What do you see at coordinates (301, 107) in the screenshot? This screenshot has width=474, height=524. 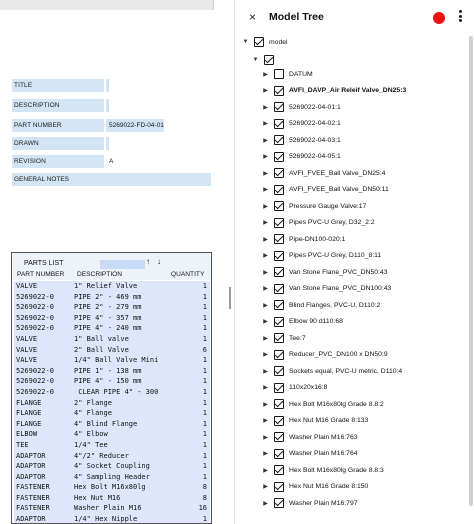 I see `tree-node-item: ▶ 5269022-04-01:1` at bounding box center [301, 107].